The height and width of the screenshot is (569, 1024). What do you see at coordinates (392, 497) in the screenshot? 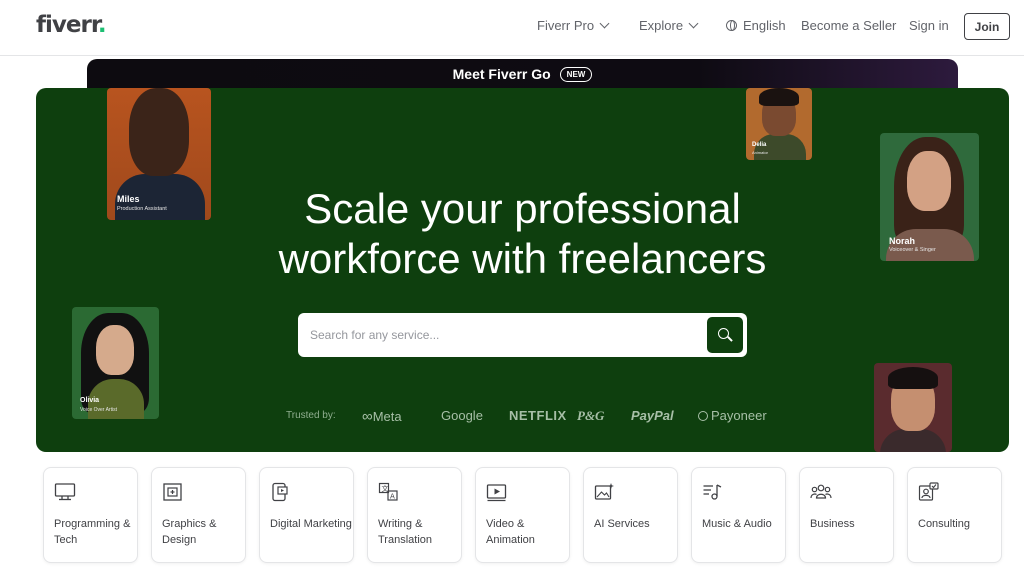
I see `svg-text: A` at bounding box center [392, 497].